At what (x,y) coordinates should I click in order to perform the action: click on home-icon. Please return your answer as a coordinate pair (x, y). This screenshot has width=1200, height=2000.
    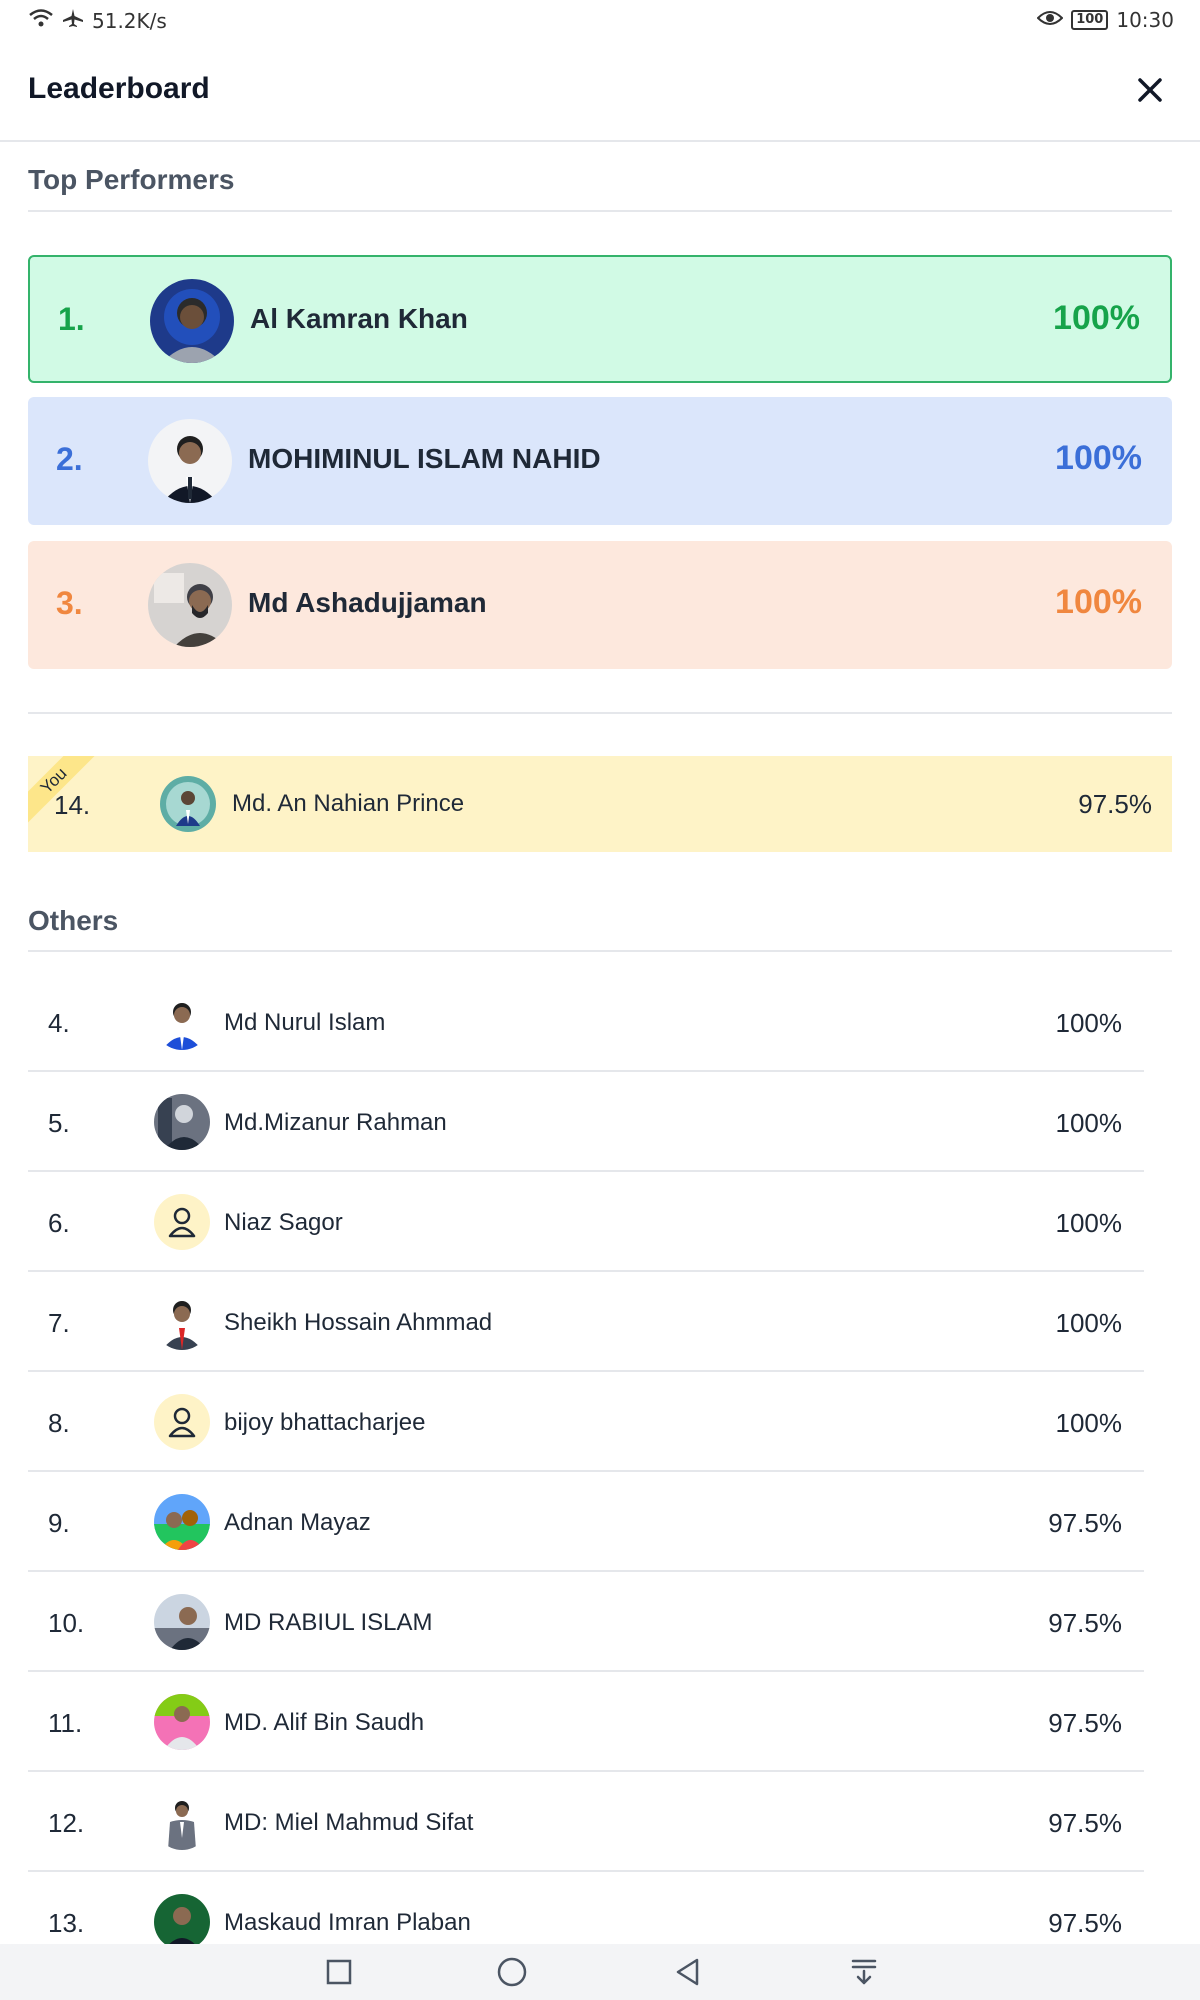
    Looking at the image, I should click on (512, 1972).